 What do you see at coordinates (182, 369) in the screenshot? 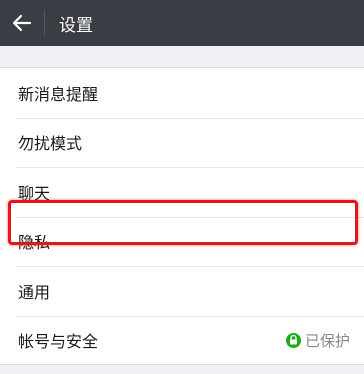
I see `bottom-strip` at bounding box center [182, 369].